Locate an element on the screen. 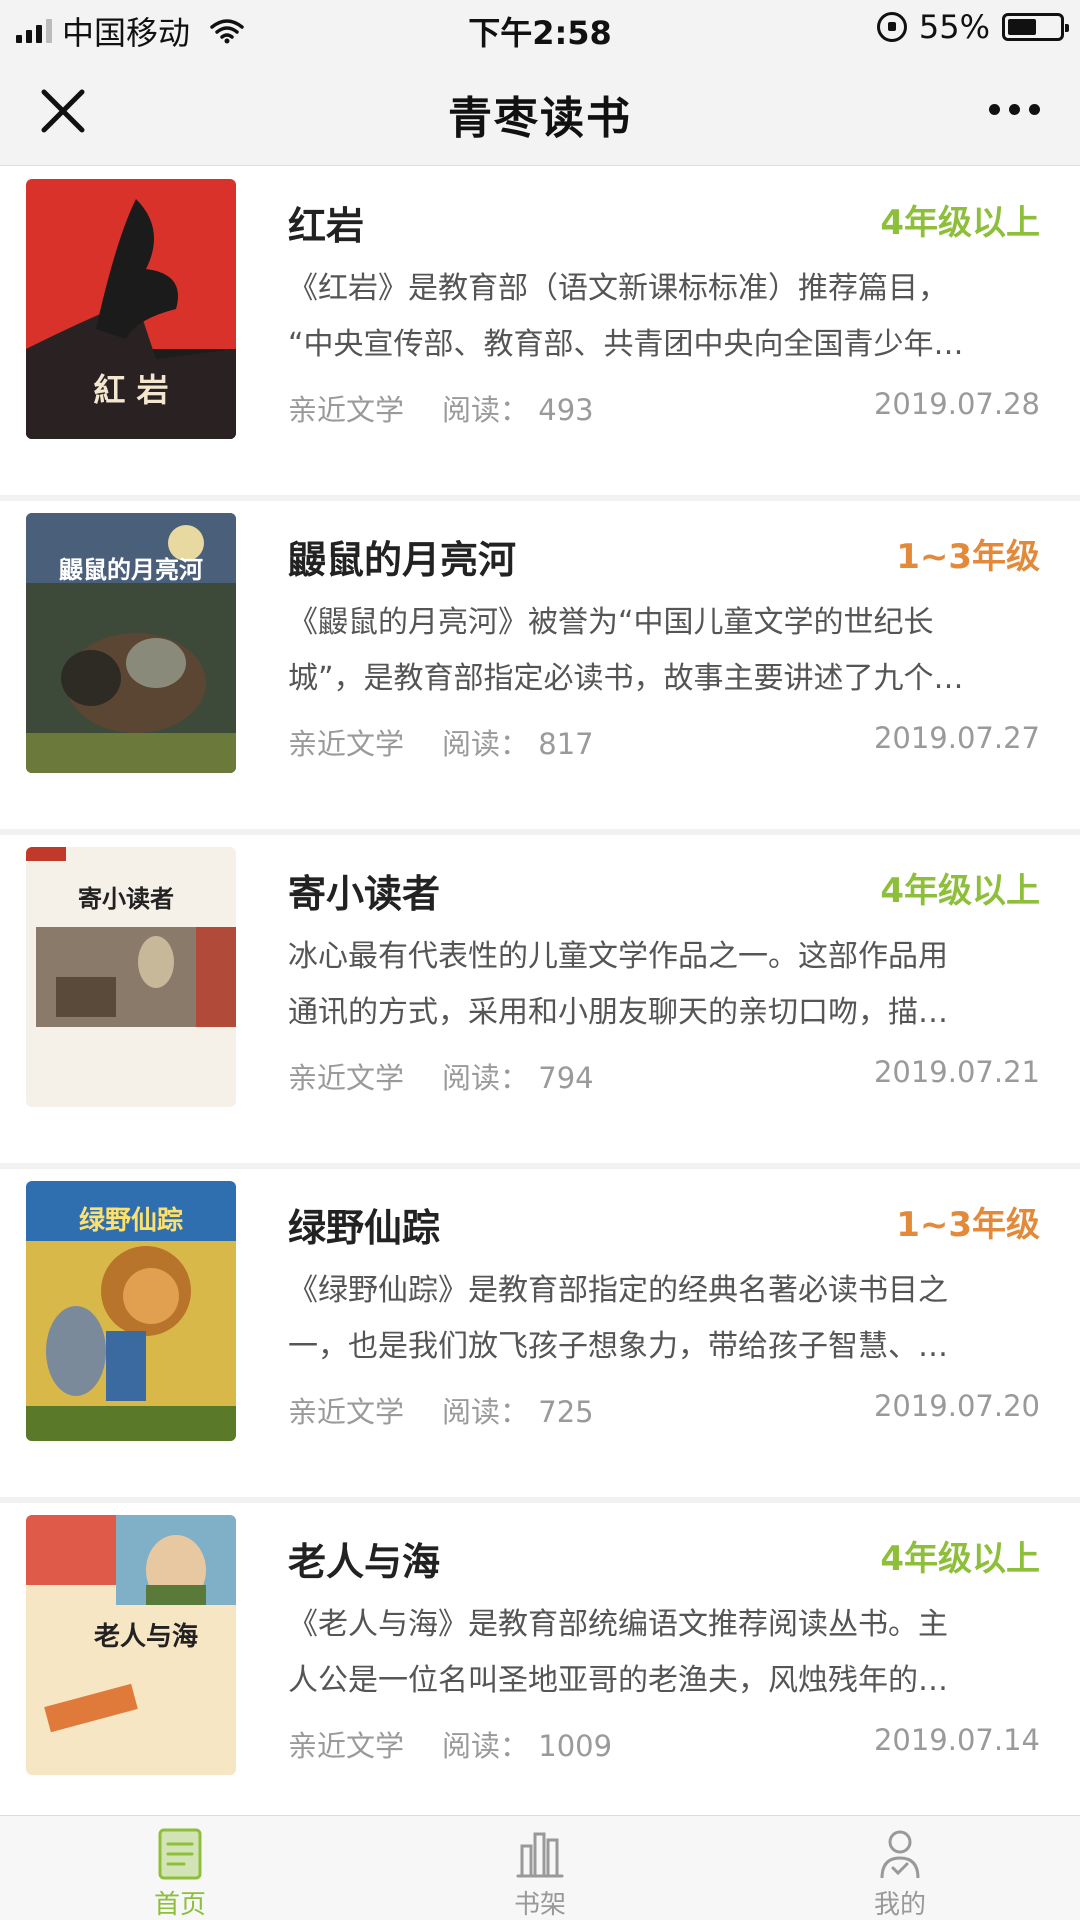 This screenshot has width=1080, height=1920. book-cover: 鼹鼠的月亮河 is located at coordinates (131, 643).